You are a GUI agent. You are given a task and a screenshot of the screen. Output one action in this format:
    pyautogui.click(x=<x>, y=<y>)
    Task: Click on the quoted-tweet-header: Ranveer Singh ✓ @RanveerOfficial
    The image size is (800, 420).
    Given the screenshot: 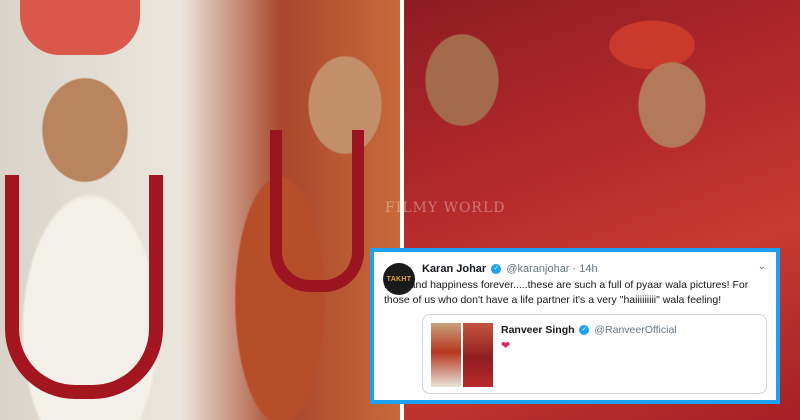 What is the action you would take?
    pyautogui.click(x=589, y=330)
    